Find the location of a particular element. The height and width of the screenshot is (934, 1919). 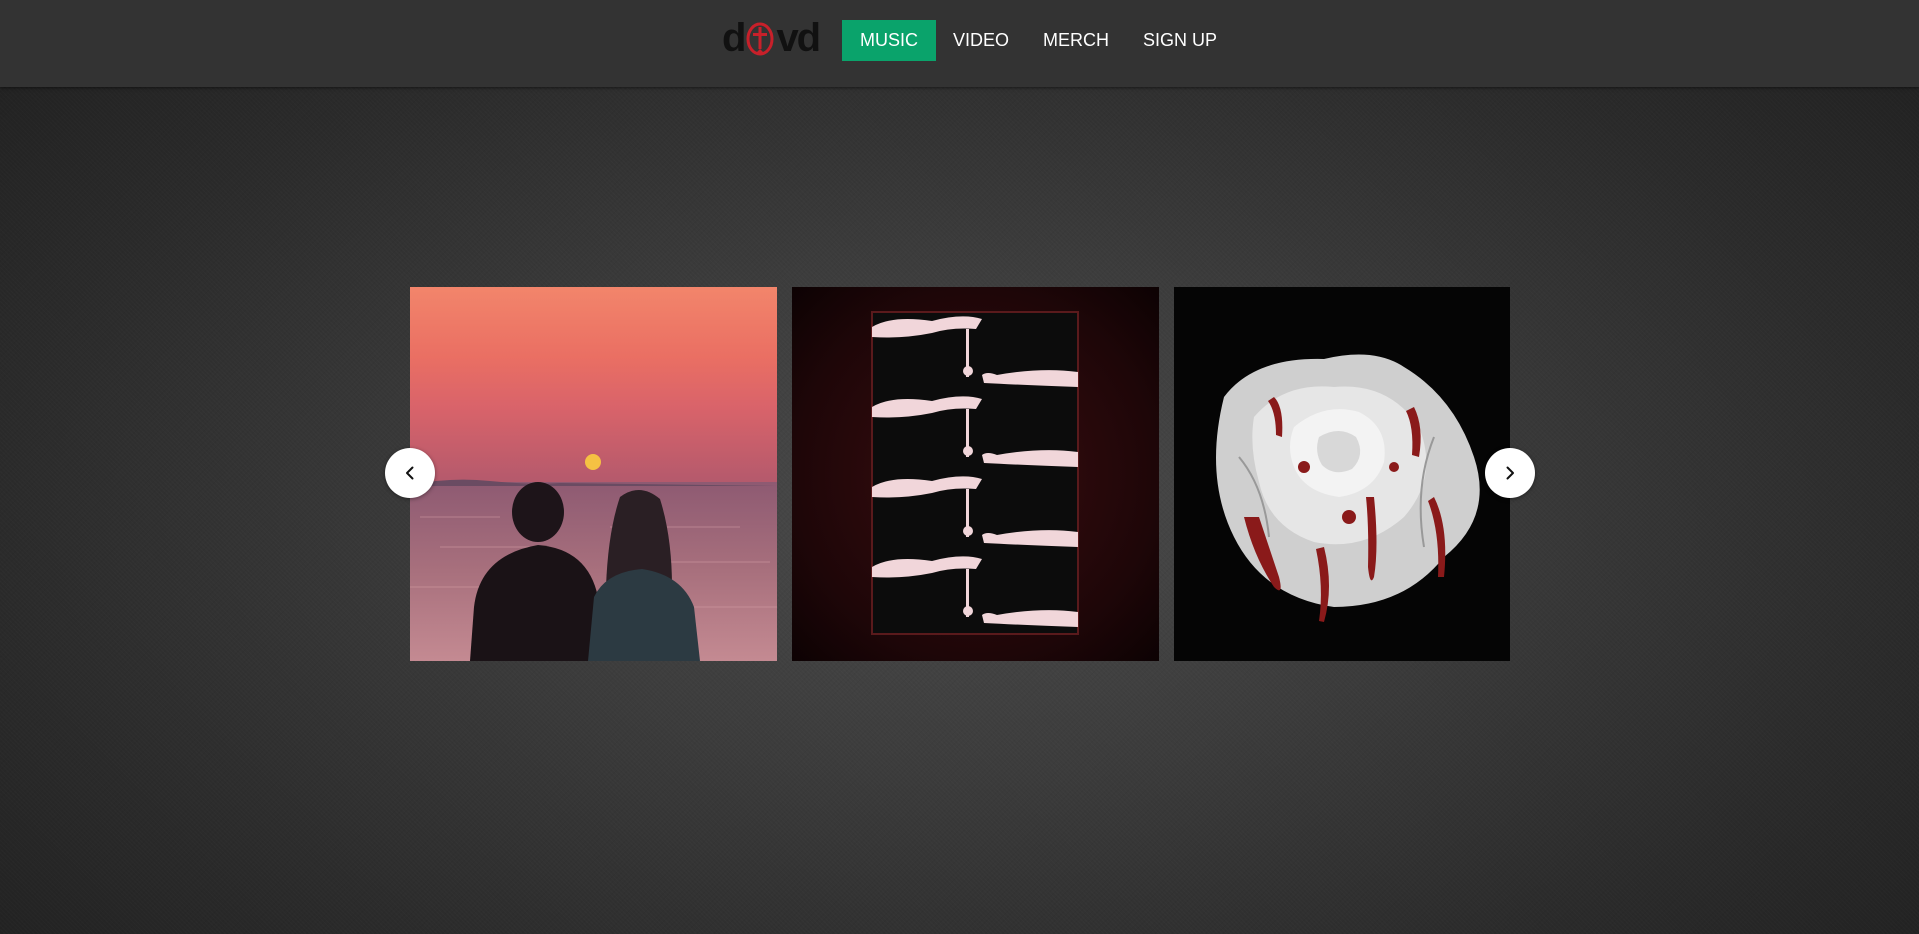

main-nav: MUSIC VIDEO MERCH SIGN UP is located at coordinates (1038, 40).